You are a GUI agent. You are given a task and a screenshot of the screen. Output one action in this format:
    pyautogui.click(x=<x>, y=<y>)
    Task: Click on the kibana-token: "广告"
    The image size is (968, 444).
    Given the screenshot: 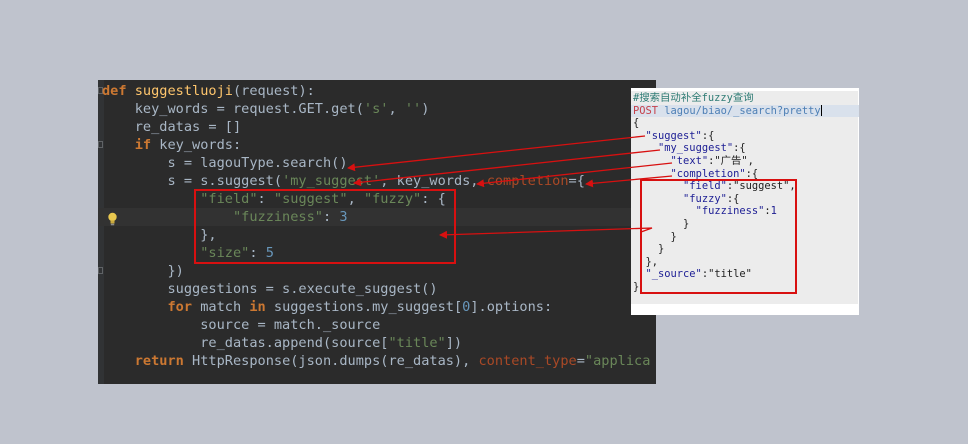 What is the action you would take?
    pyautogui.click(x=731, y=161)
    